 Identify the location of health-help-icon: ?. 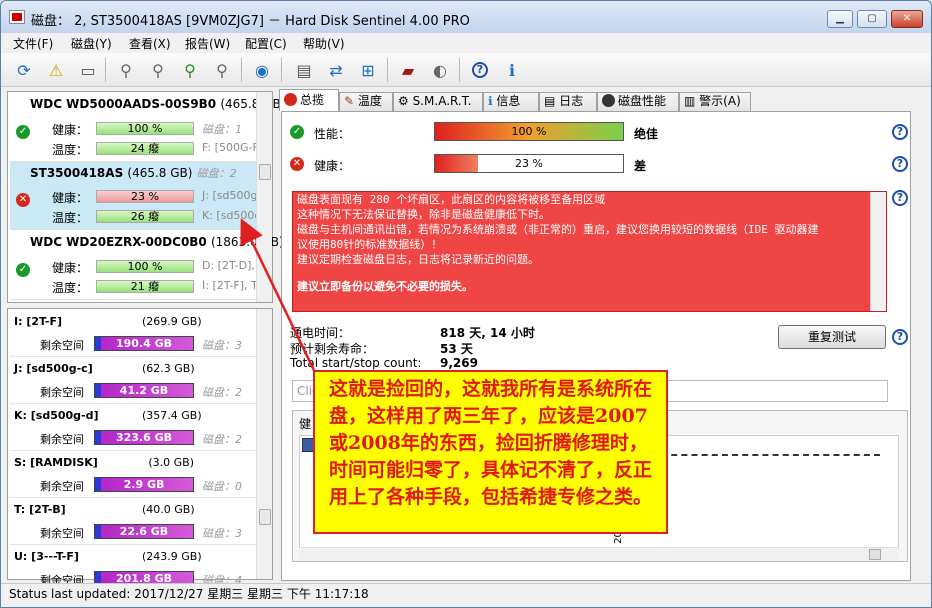
(900, 164).